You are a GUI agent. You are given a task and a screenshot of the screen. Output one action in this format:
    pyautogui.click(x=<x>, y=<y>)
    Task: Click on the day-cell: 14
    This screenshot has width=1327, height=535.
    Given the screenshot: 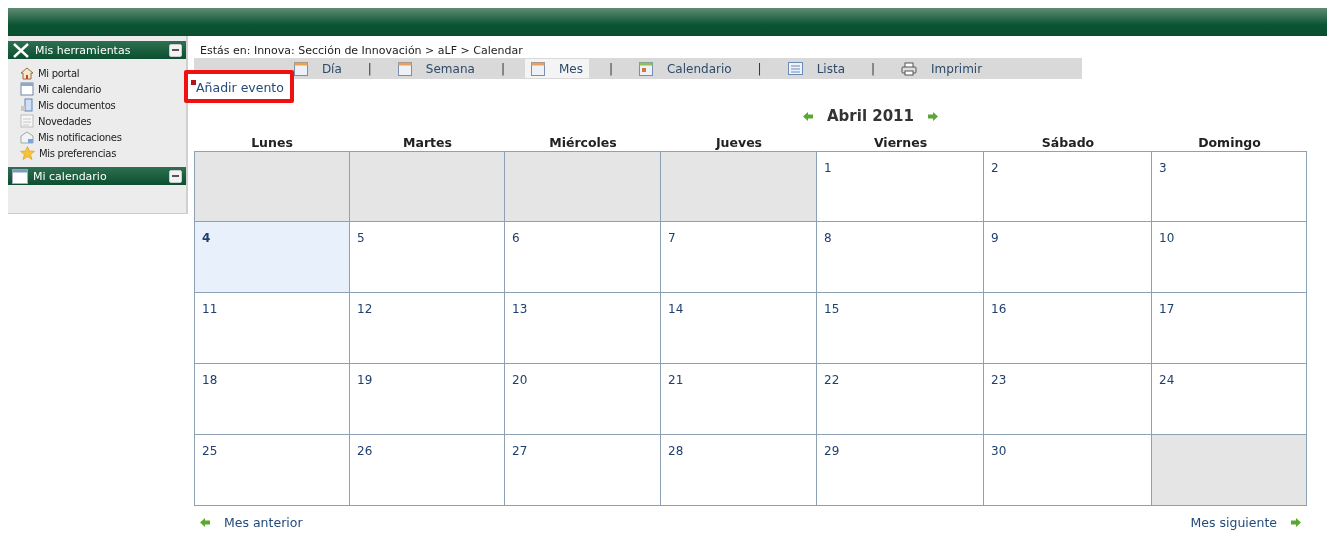 What is the action you would take?
    pyautogui.click(x=739, y=328)
    